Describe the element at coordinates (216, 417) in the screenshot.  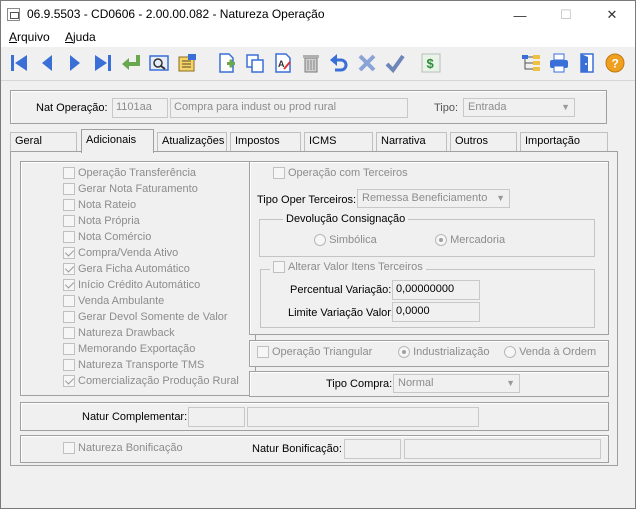
I see `natur-complementar-code-field` at that location.